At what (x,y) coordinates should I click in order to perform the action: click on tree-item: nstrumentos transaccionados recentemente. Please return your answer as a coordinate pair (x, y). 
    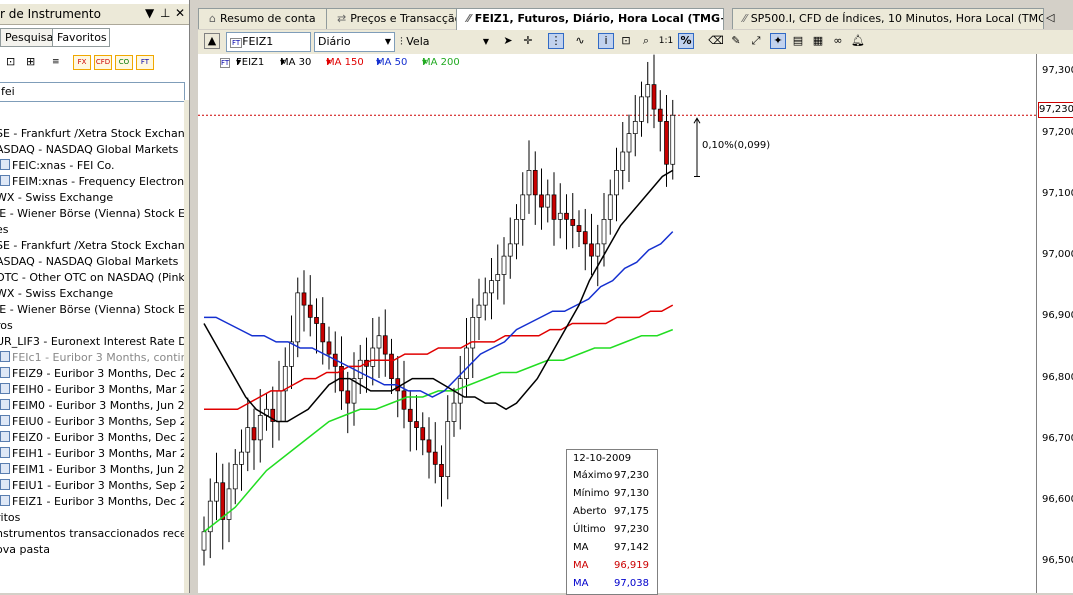
    Looking at the image, I should click on (94, 534).